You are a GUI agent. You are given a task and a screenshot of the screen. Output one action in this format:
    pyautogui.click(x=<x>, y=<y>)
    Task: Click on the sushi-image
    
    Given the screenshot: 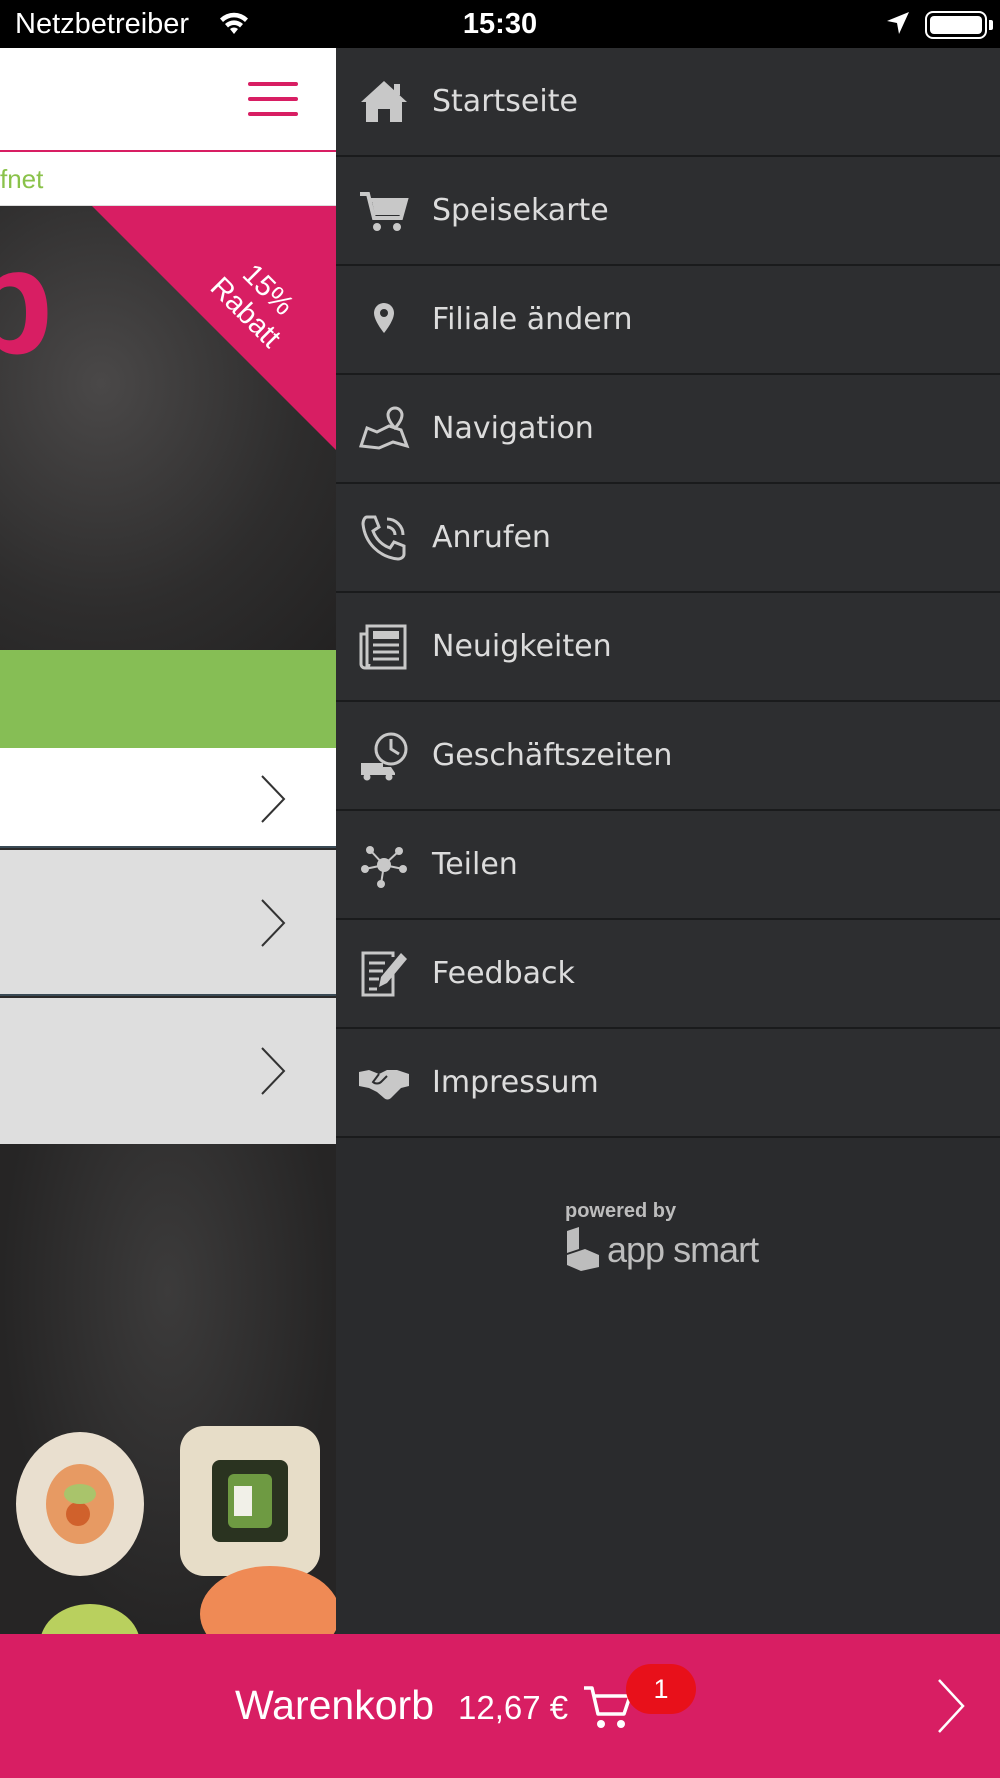 What is the action you would take?
    pyautogui.click(x=168, y=1389)
    